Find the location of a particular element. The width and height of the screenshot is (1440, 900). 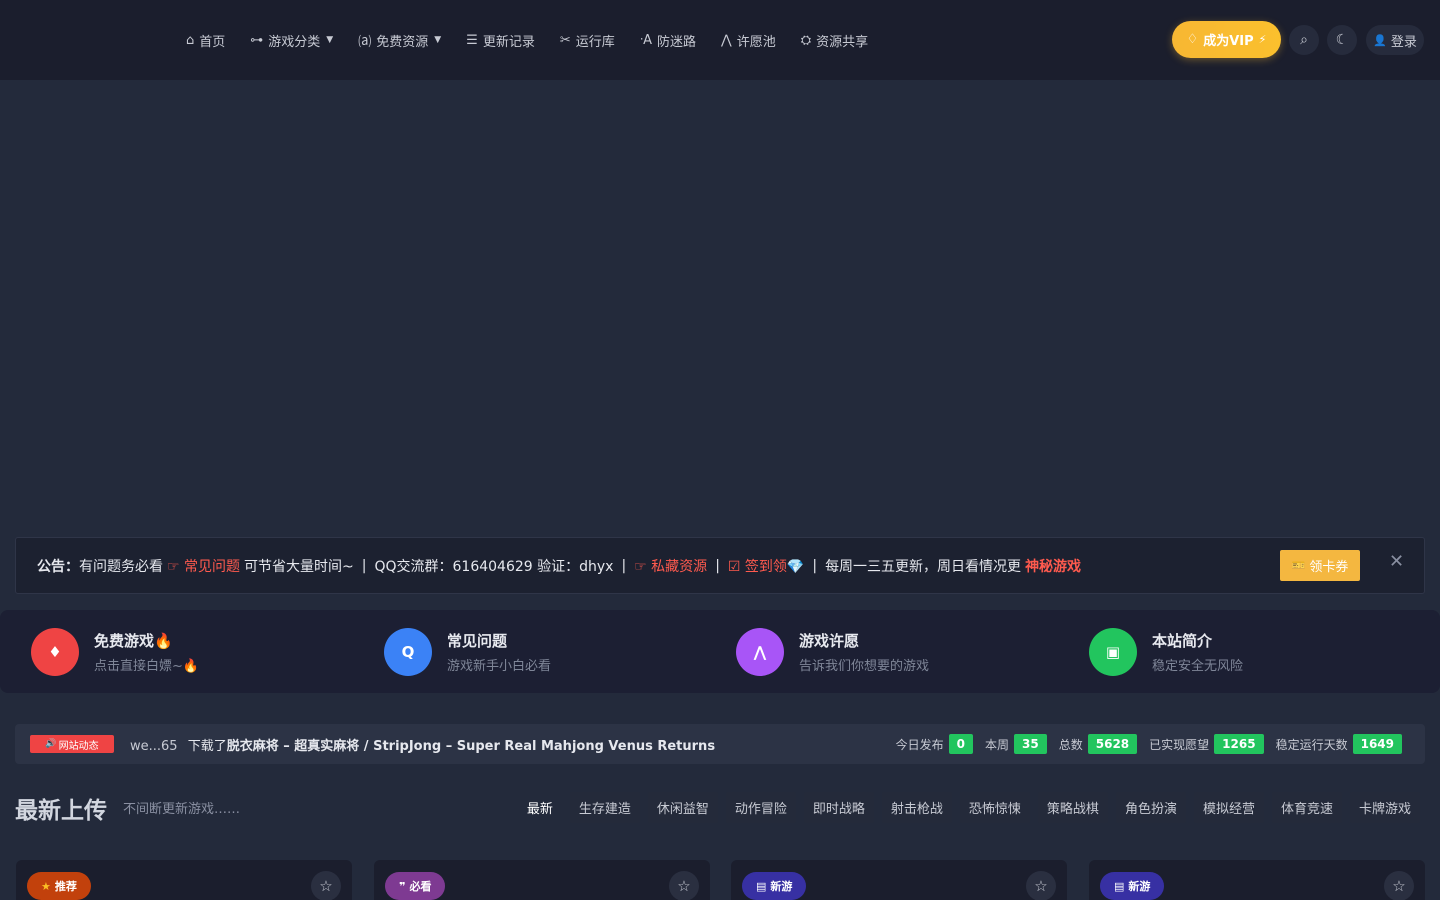

feature-title: 游戏许愿 is located at coordinates (829, 641).